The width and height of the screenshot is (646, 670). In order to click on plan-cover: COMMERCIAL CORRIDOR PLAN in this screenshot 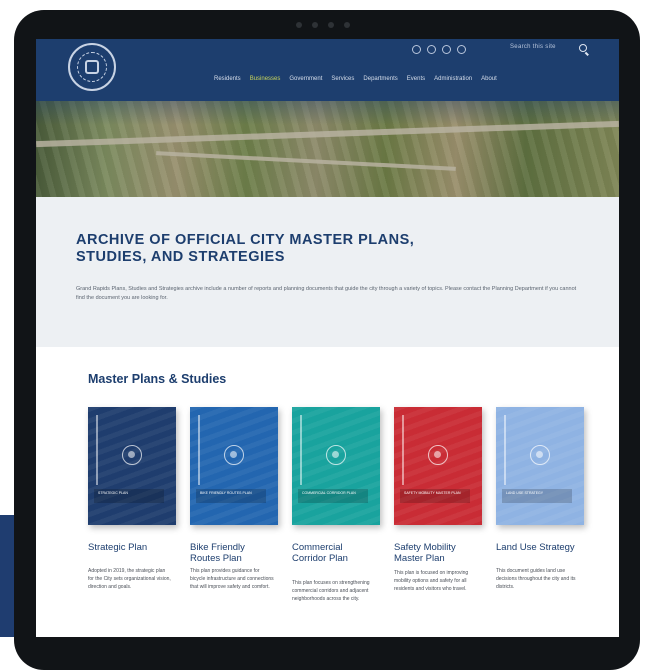, I will do `click(336, 466)`.